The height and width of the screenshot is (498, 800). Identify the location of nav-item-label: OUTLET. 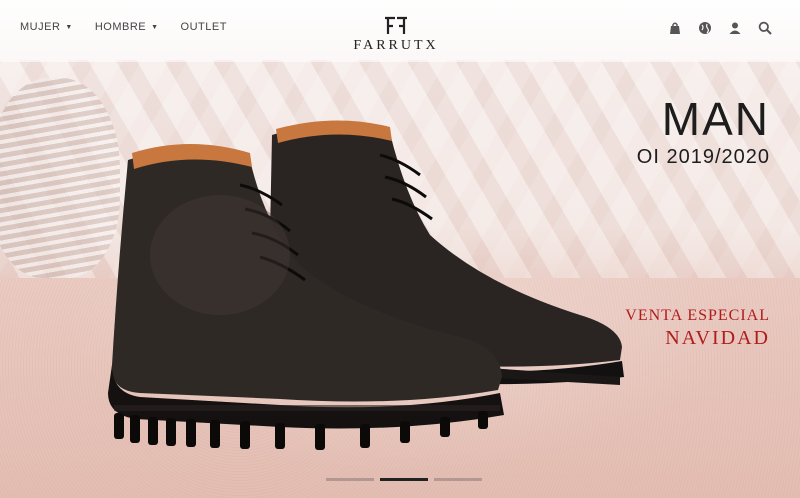
(203, 27).